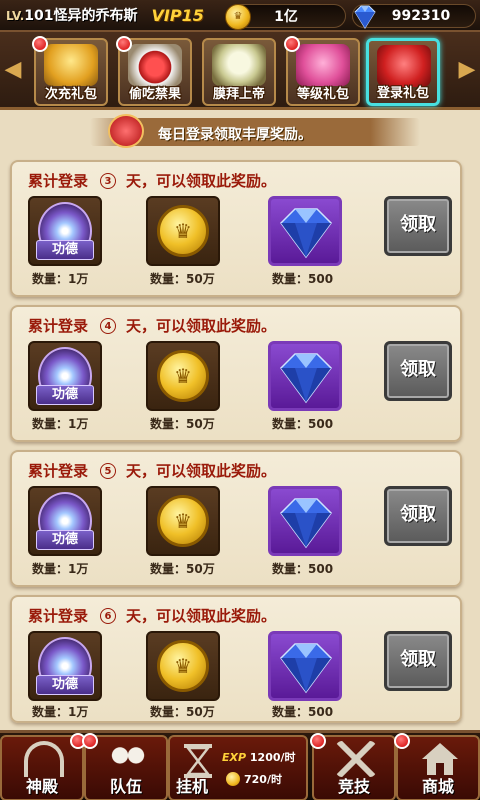 This screenshot has width=480, height=800. Describe the element at coordinates (154, 71) in the screenshot. I see `tab-forbidden-fruit: 偷吃禁果` at that location.